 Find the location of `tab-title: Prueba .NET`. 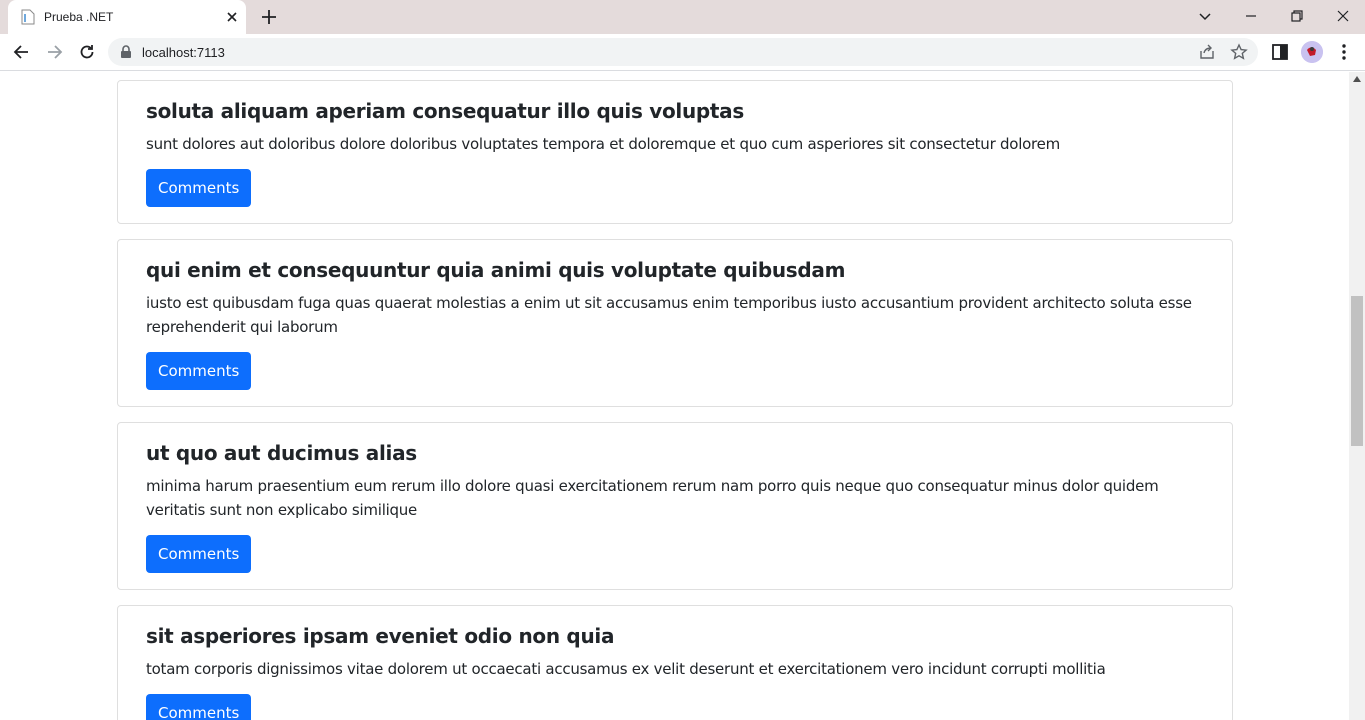

tab-title: Prueba .NET is located at coordinates (79, 17).